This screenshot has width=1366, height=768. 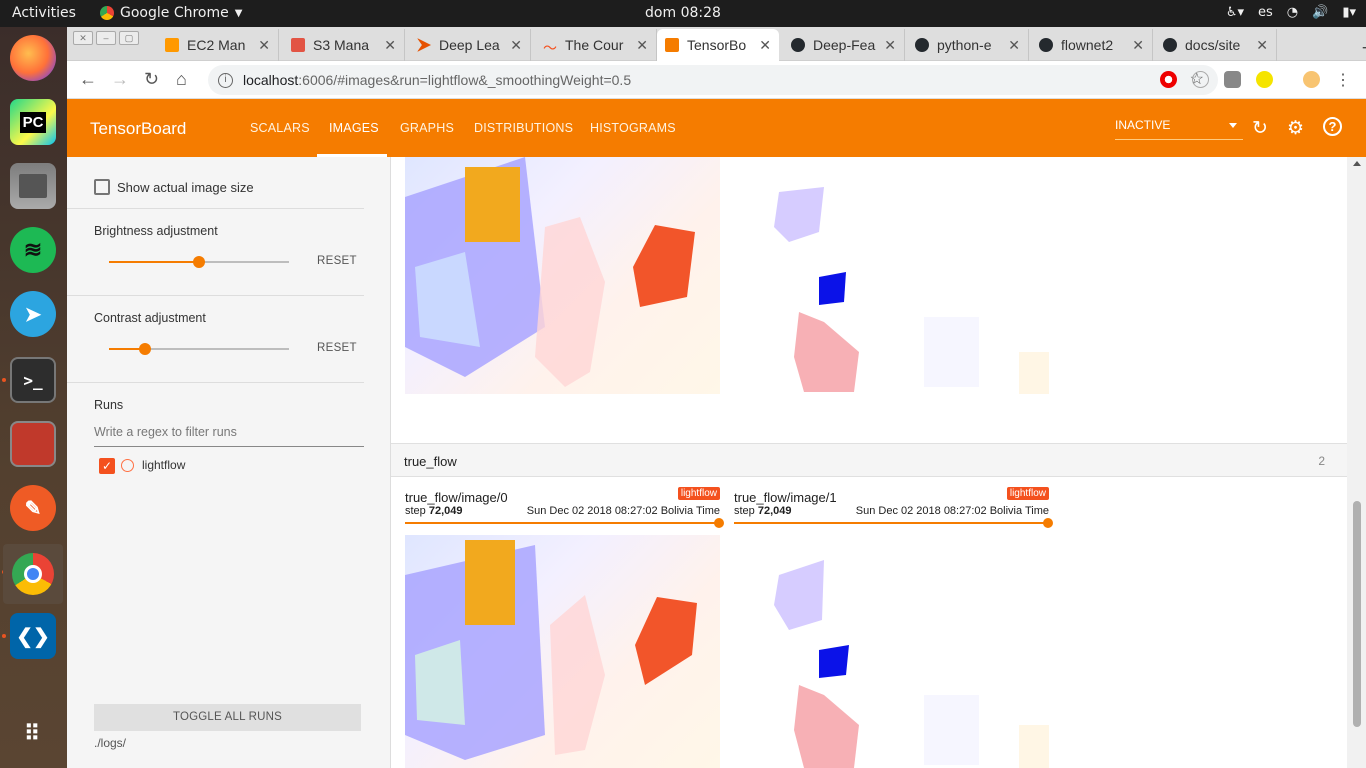 What do you see at coordinates (1092, 45) in the screenshot?
I see `browser-tab: flownet2 ✕` at bounding box center [1092, 45].